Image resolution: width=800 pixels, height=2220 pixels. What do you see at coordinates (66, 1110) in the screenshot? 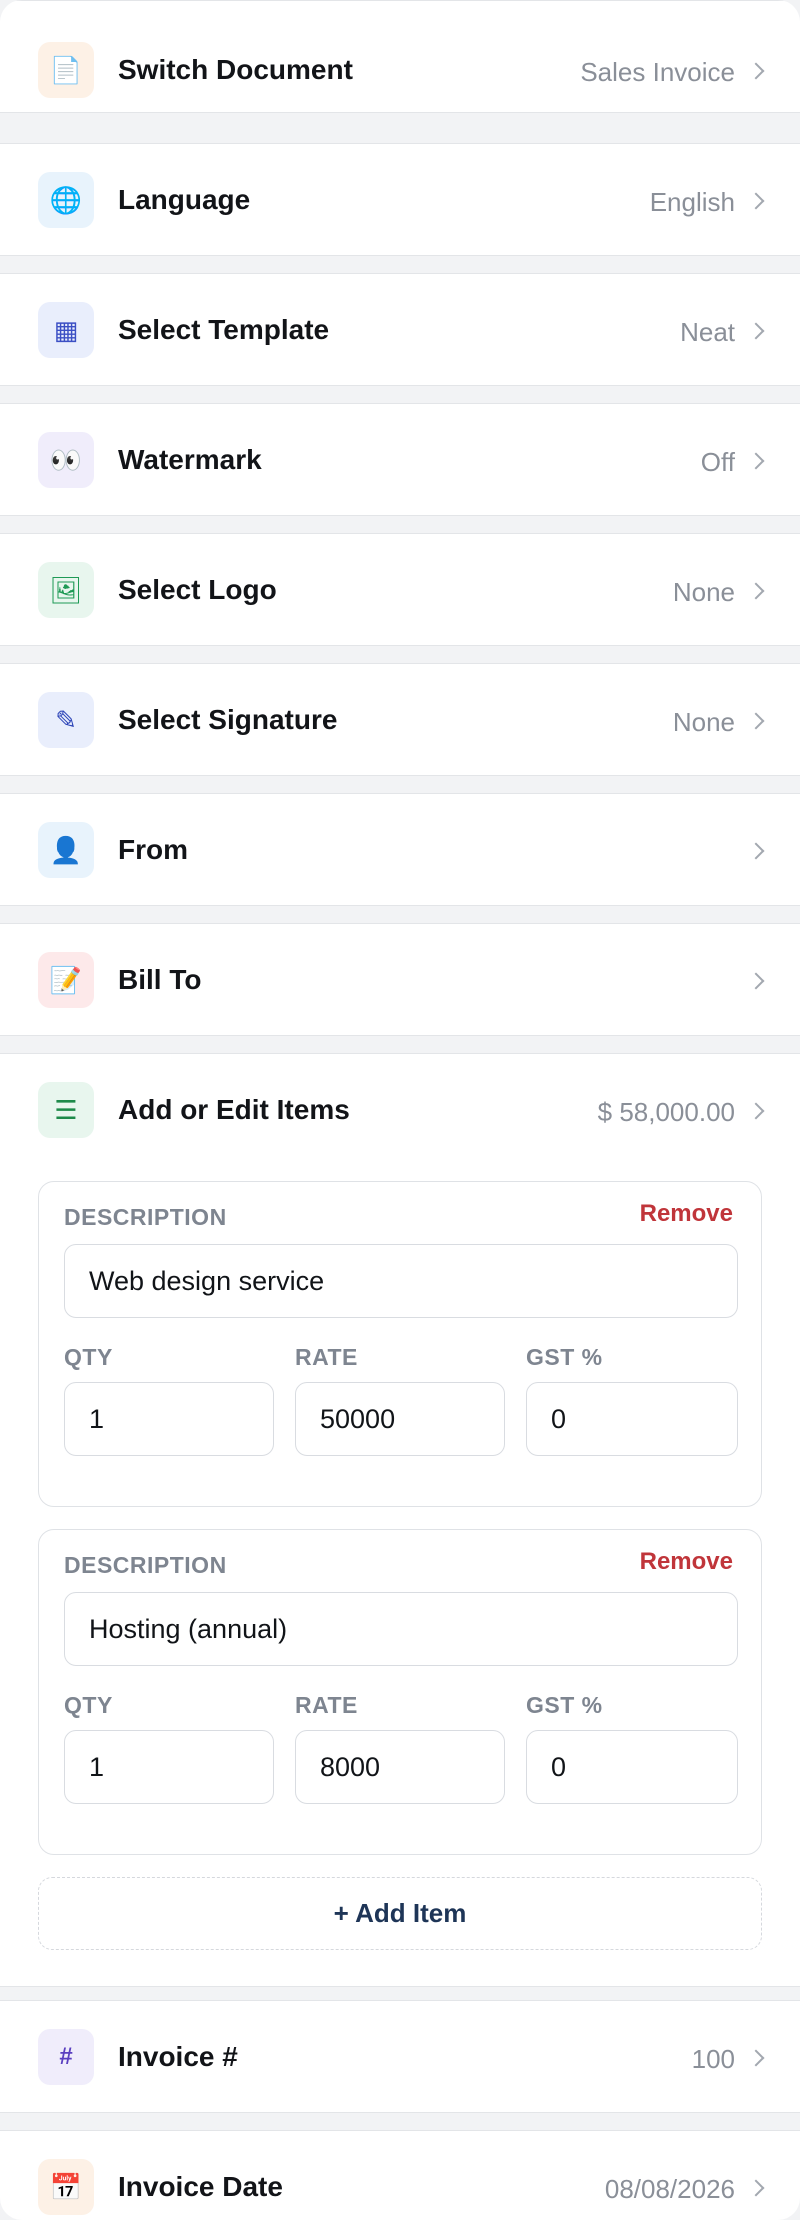
I see `list-icon: ☰` at bounding box center [66, 1110].